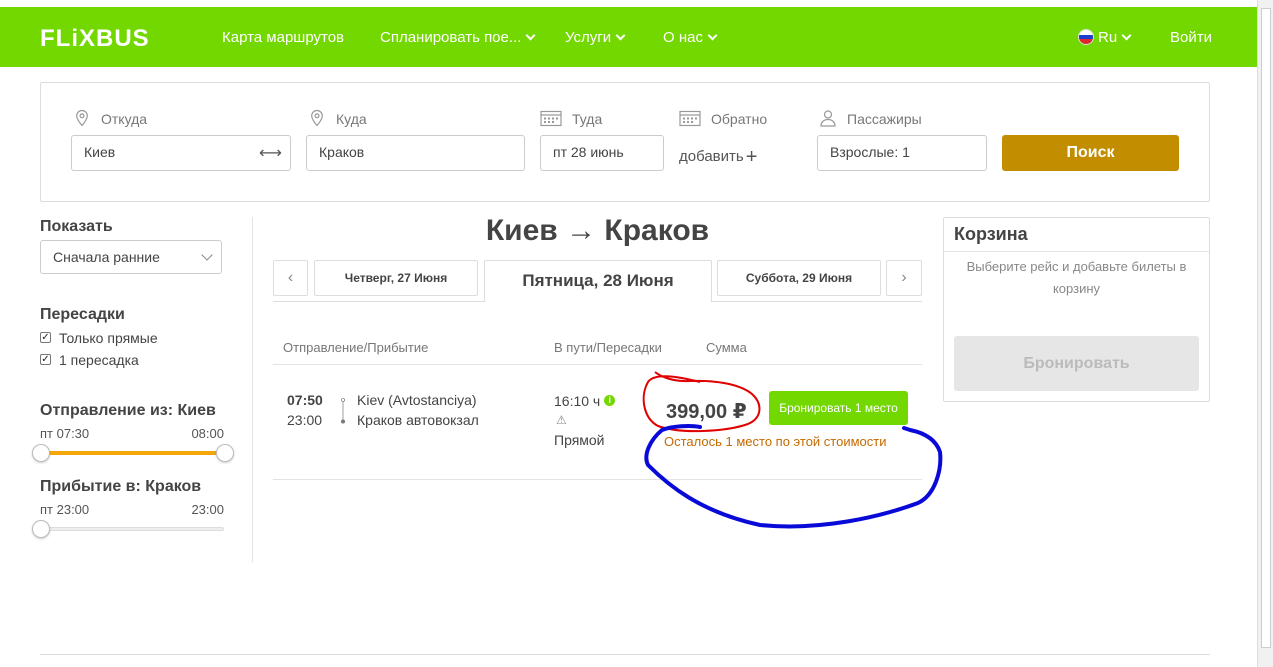 This screenshot has height=667, width=1273. I want to click on departure-slider-fill, so click(133, 453).